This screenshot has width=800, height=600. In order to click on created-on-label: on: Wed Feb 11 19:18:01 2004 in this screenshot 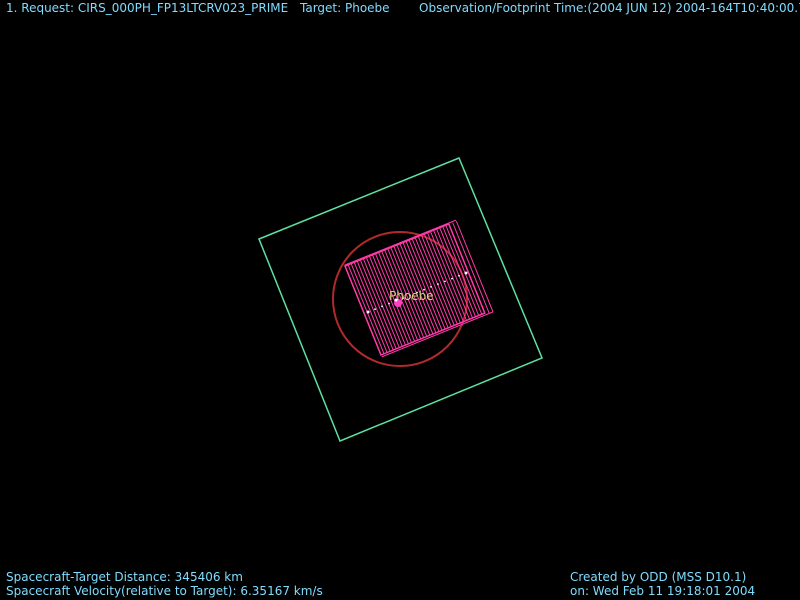, I will do `click(663, 591)`.